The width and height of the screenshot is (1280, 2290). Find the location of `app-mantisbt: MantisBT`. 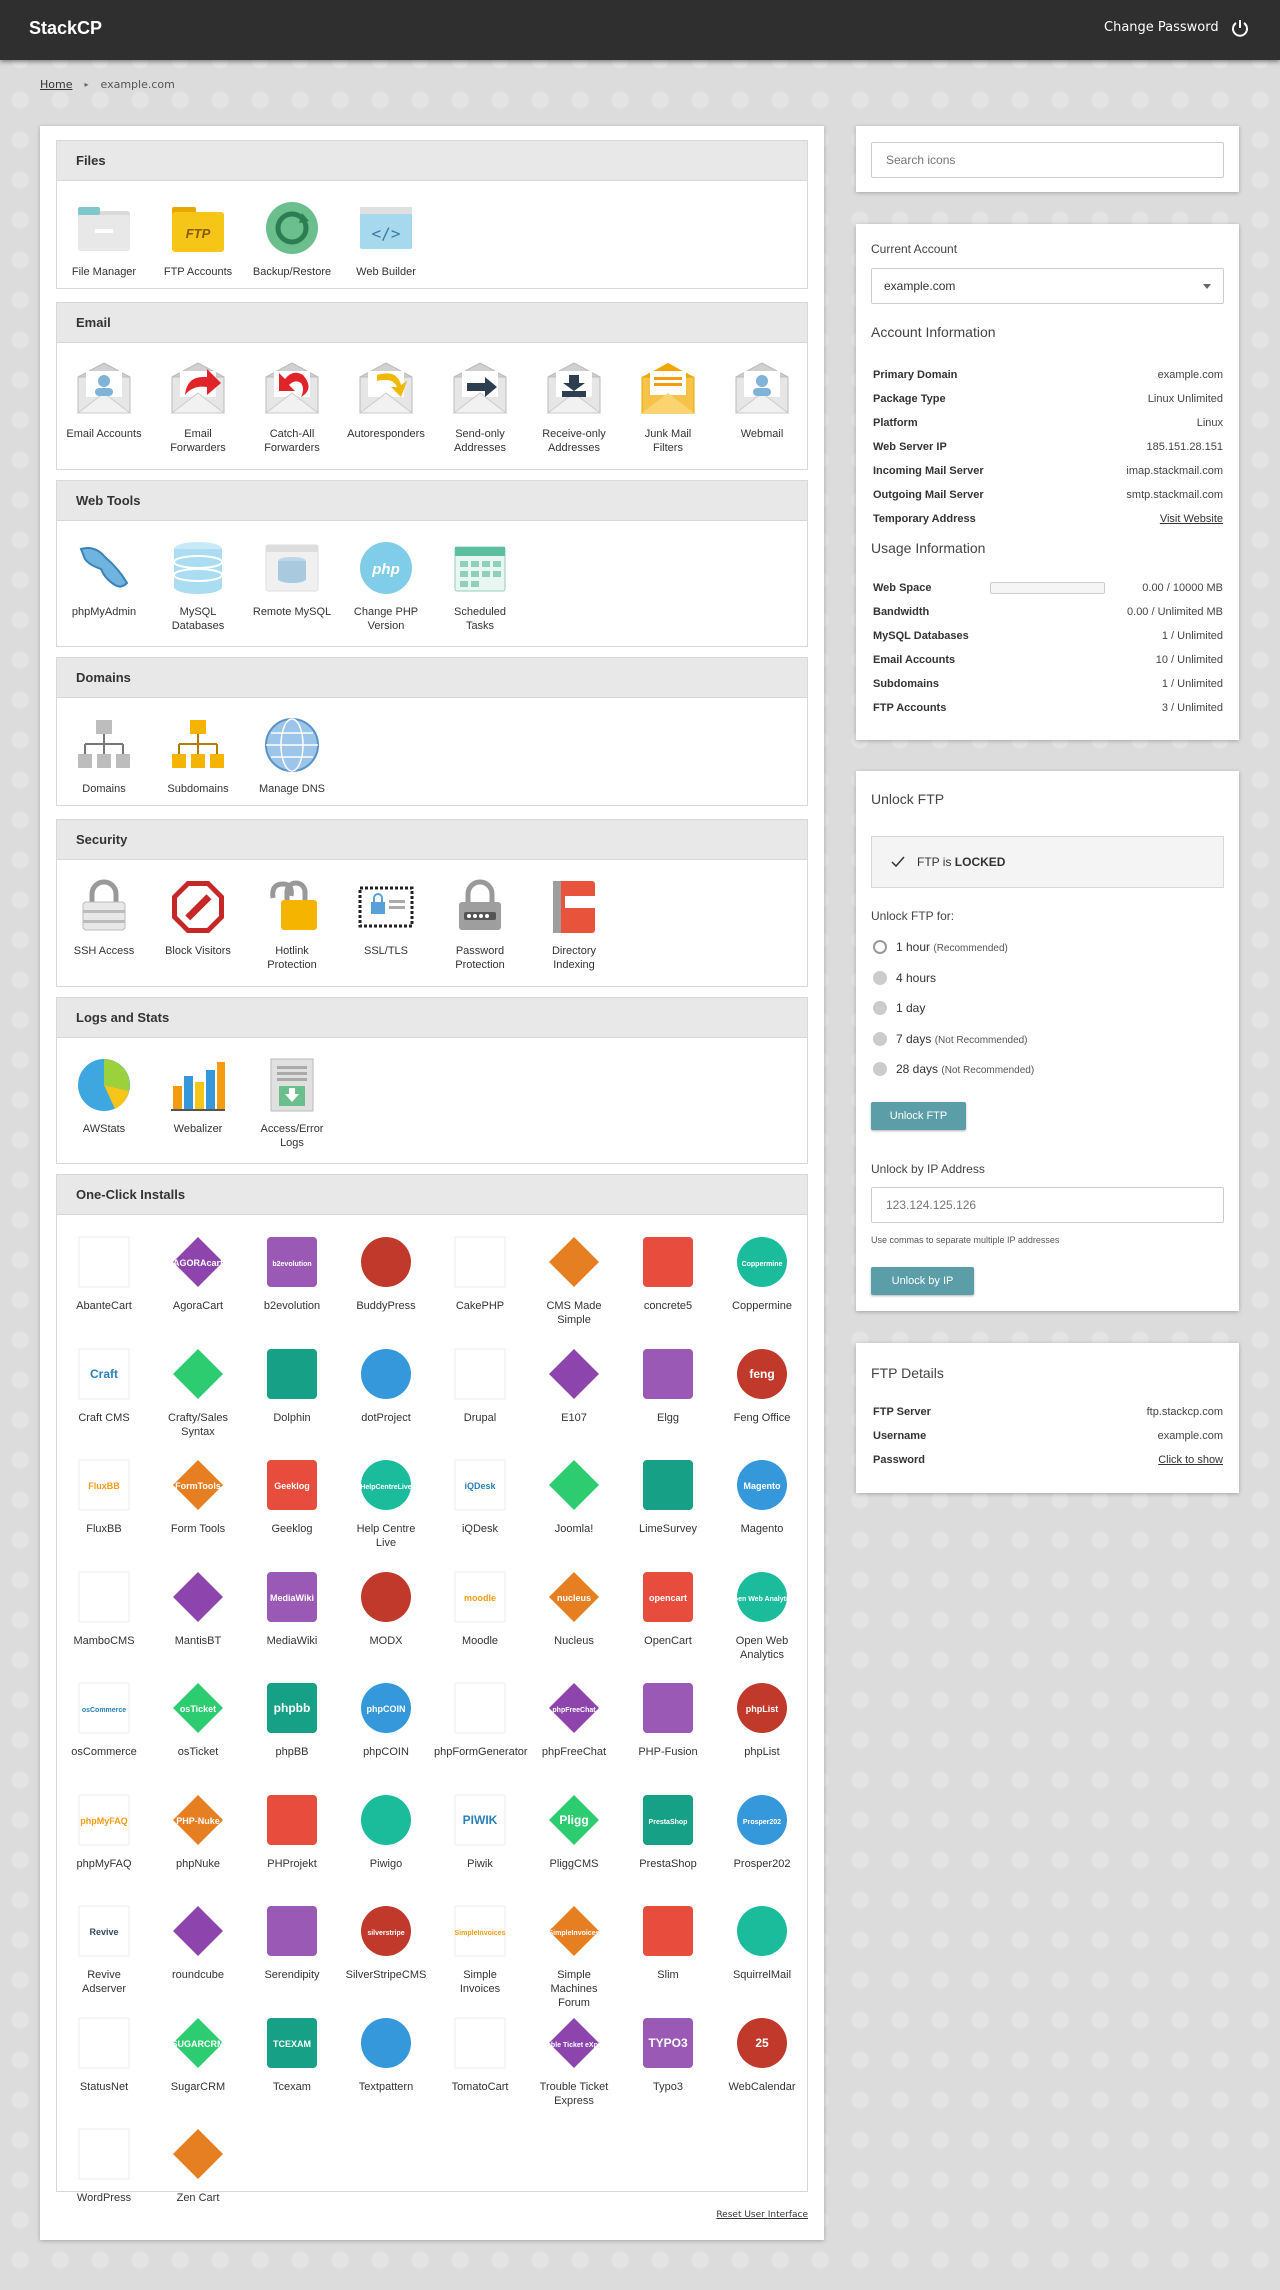

app-mantisbt: MantisBT is located at coordinates (198, 1608).